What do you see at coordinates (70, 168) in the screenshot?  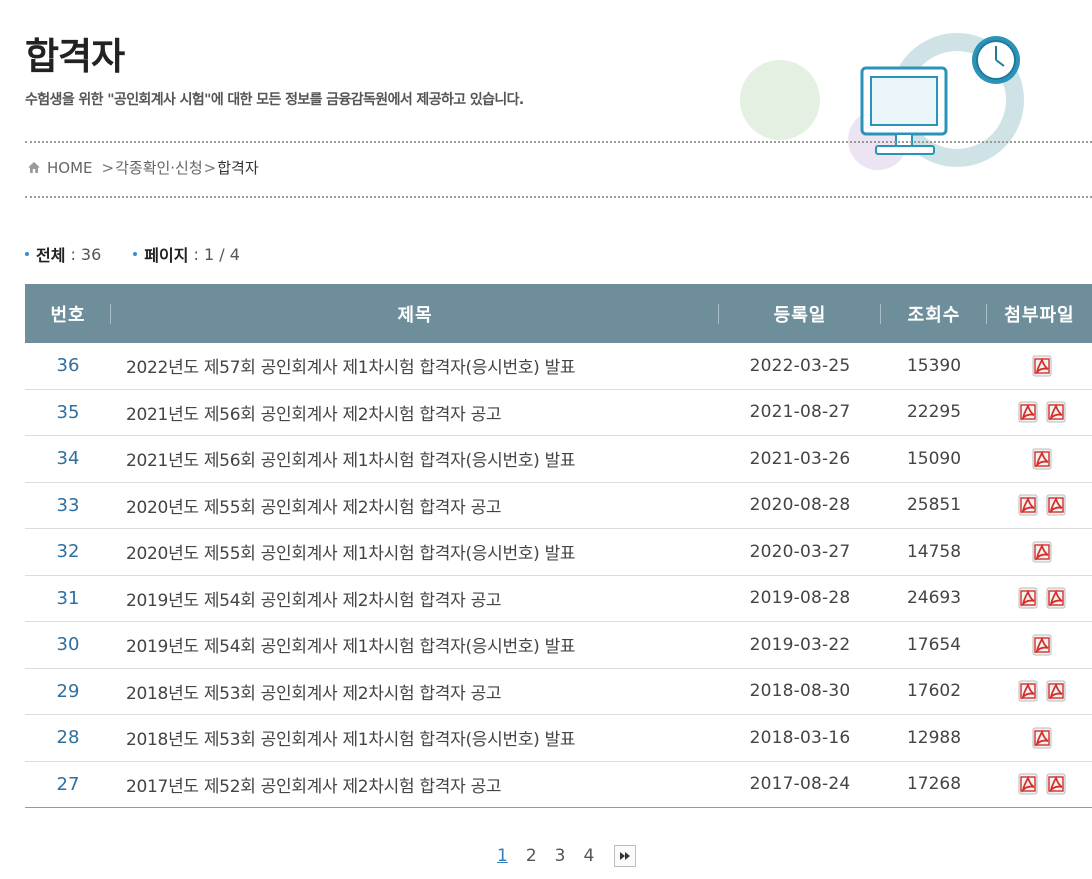 I see `breadcrumb-home: HOME` at bounding box center [70, 168].